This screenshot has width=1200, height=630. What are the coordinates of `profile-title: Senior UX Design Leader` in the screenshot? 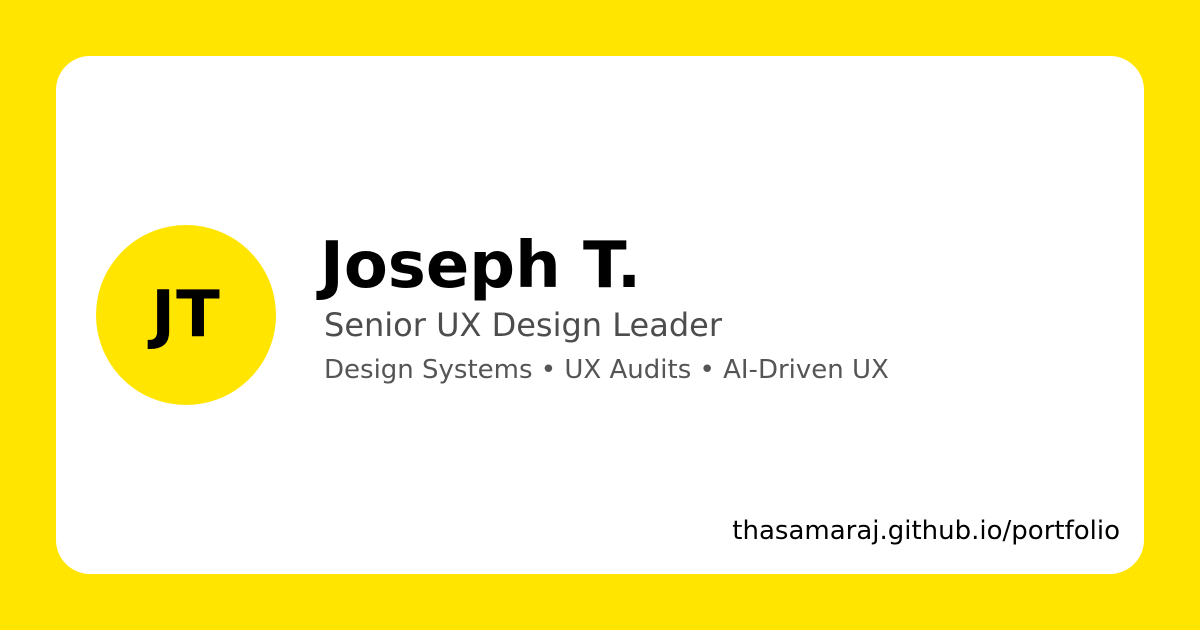 It's located at (523, 325).